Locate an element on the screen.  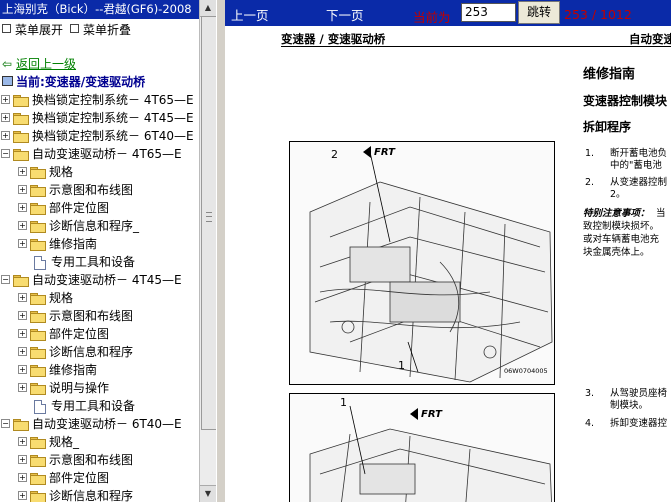
tree-item: + 诊断信息和程序_ is located at coordinates (99, 226).